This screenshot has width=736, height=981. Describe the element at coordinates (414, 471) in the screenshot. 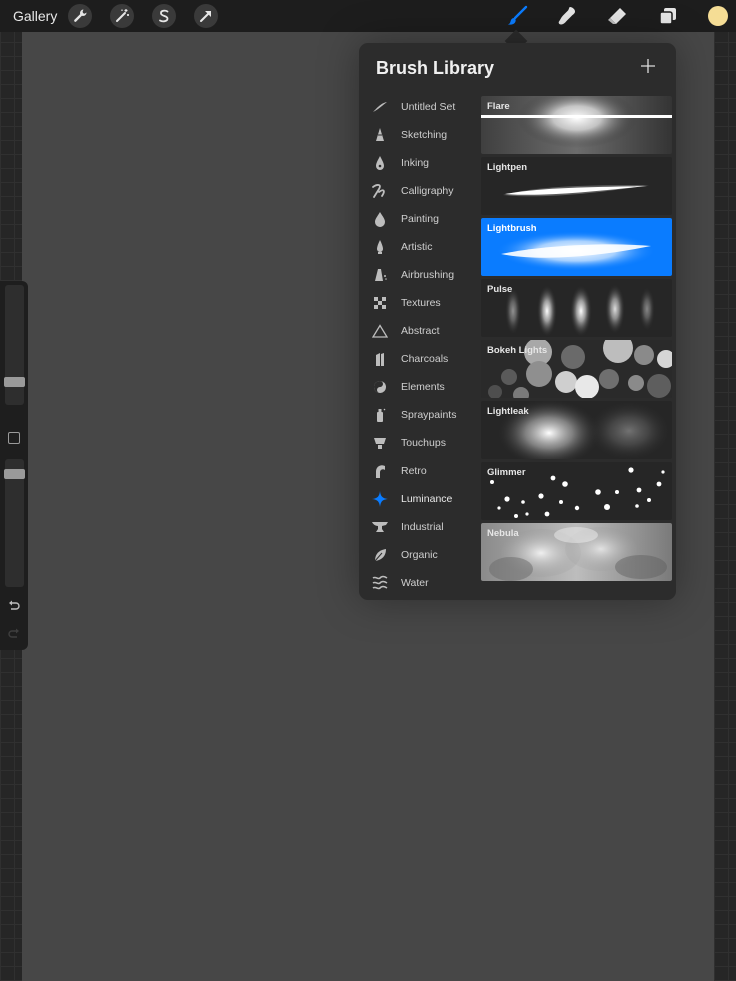

I see `set-label: Retro` at that location.